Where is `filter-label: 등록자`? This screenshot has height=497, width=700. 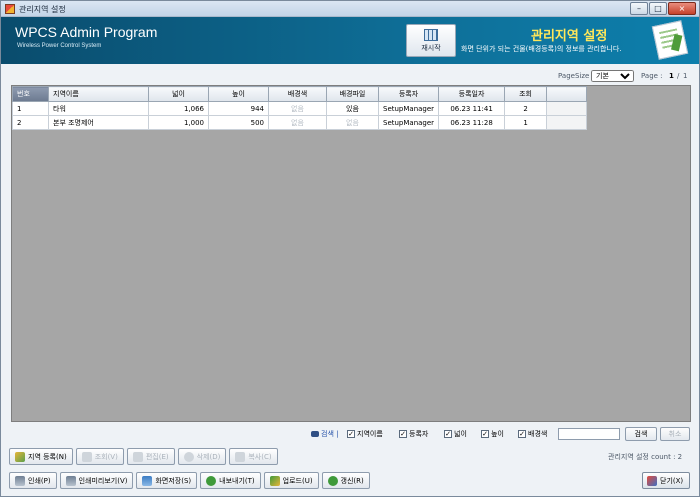 filter-label: 등록자 is located at coordinates (419, 434).